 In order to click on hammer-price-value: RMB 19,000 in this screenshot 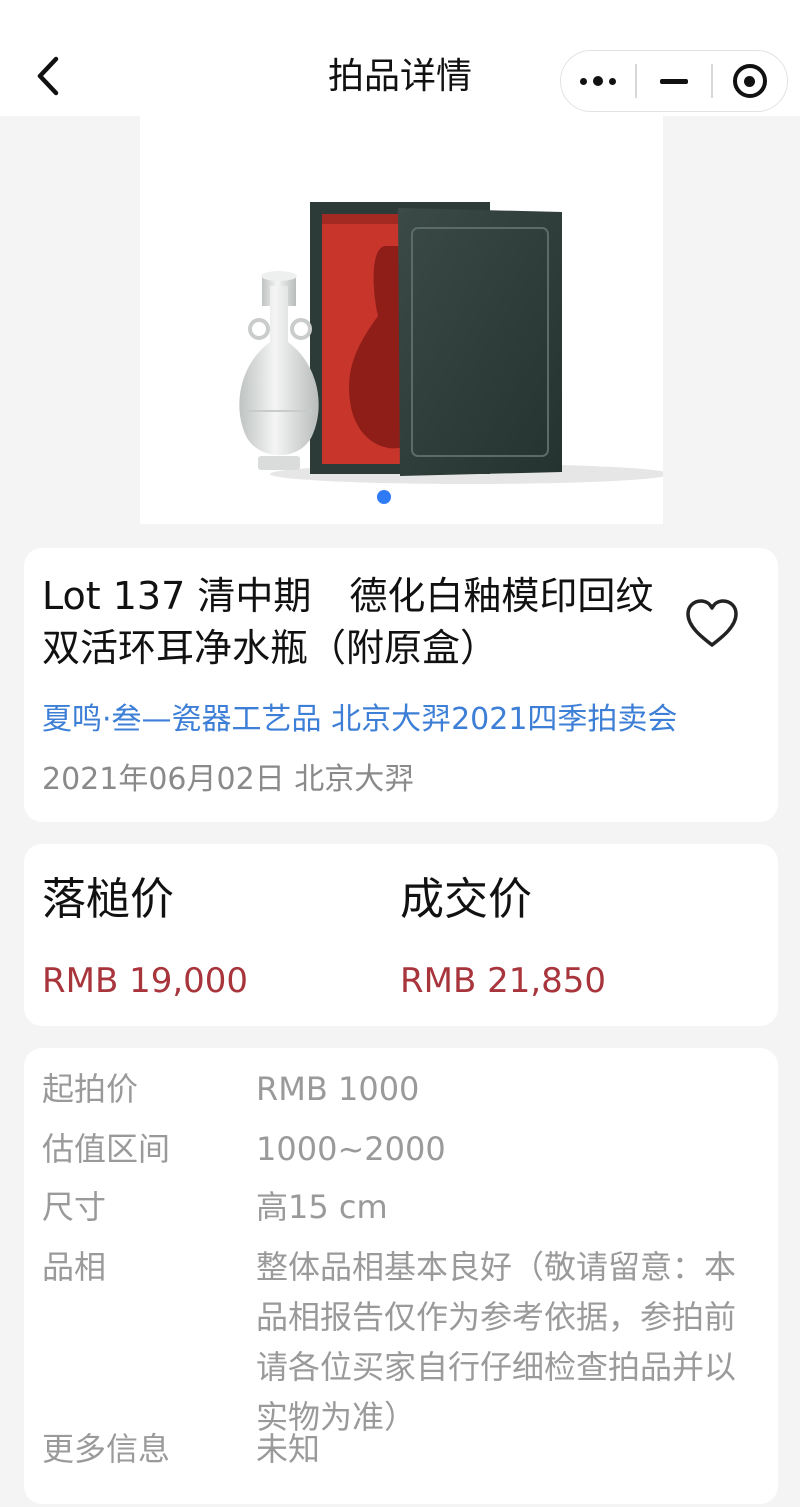, I will do `click(145, 981)`.